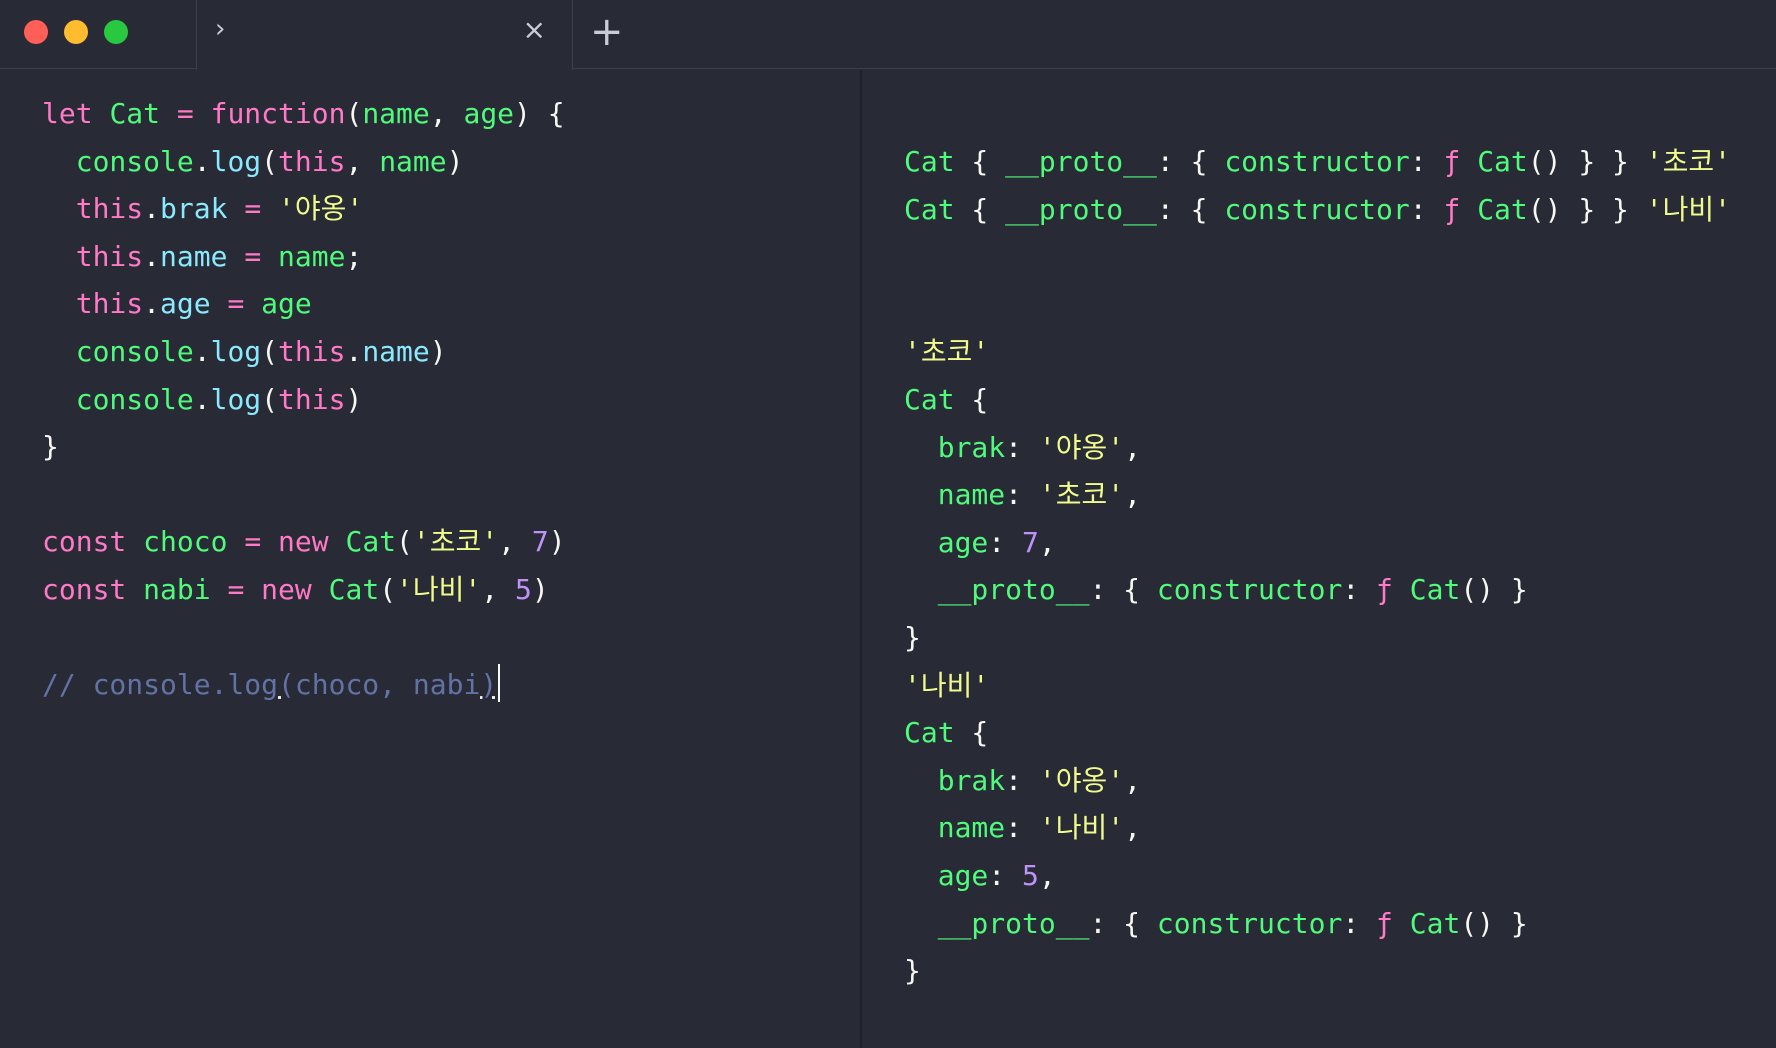 The height and width of the screenshot is (1048, 1776). Describe the element at coordinates (304, 304) in the screenshot. I see `code-line: this.age = age` at that location.